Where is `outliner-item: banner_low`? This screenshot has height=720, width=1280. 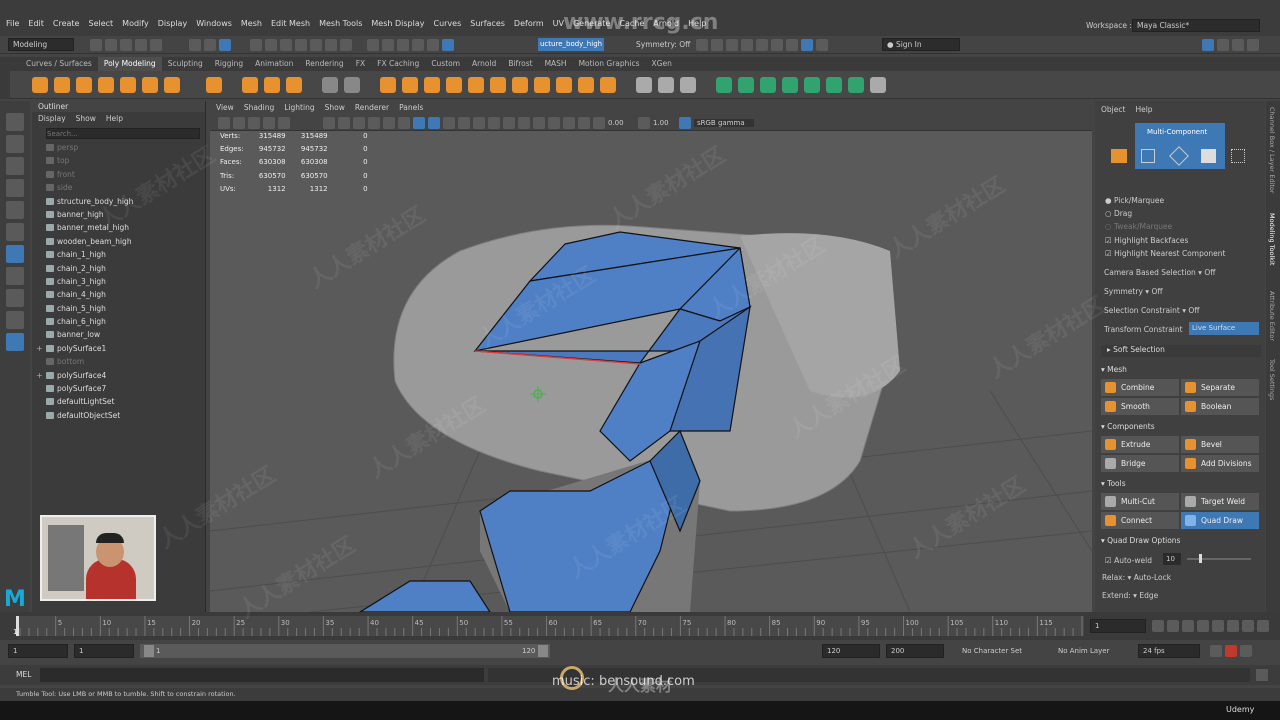 outliner-item: banner_low is located at coordinates (118, 334).